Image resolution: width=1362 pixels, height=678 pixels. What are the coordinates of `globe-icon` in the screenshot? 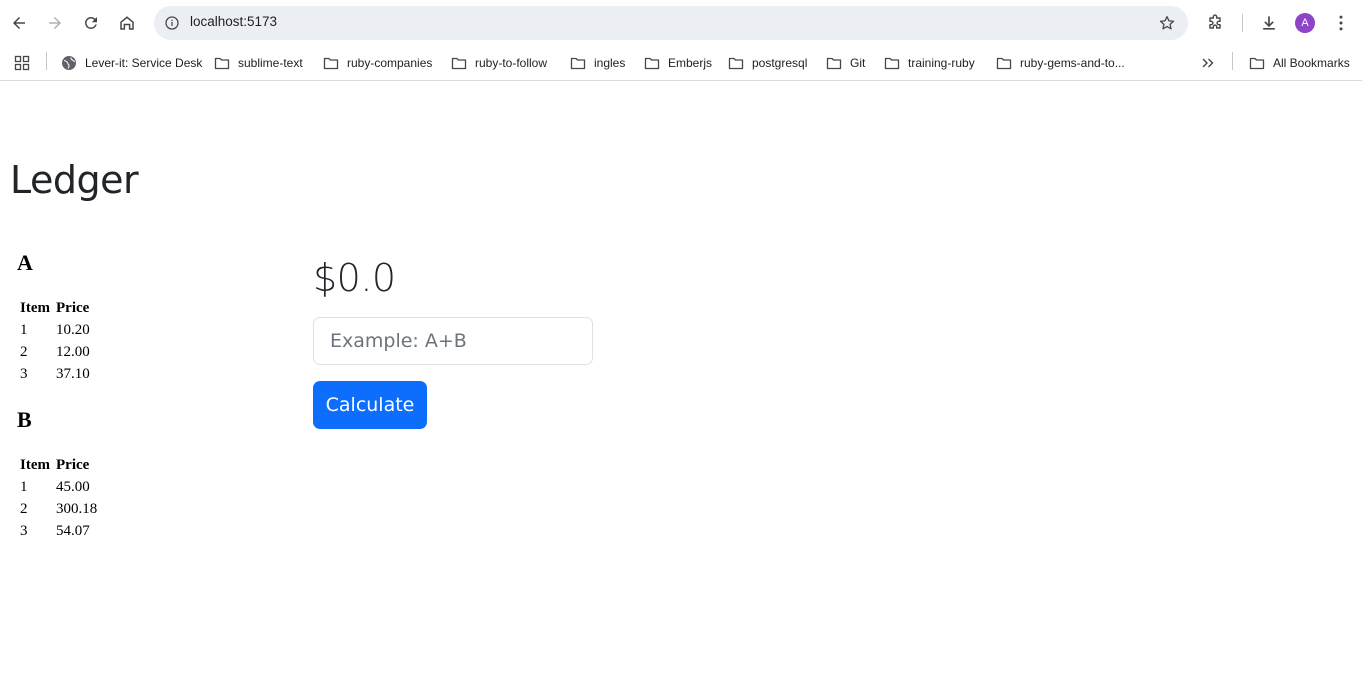 It's located at (69, 63).